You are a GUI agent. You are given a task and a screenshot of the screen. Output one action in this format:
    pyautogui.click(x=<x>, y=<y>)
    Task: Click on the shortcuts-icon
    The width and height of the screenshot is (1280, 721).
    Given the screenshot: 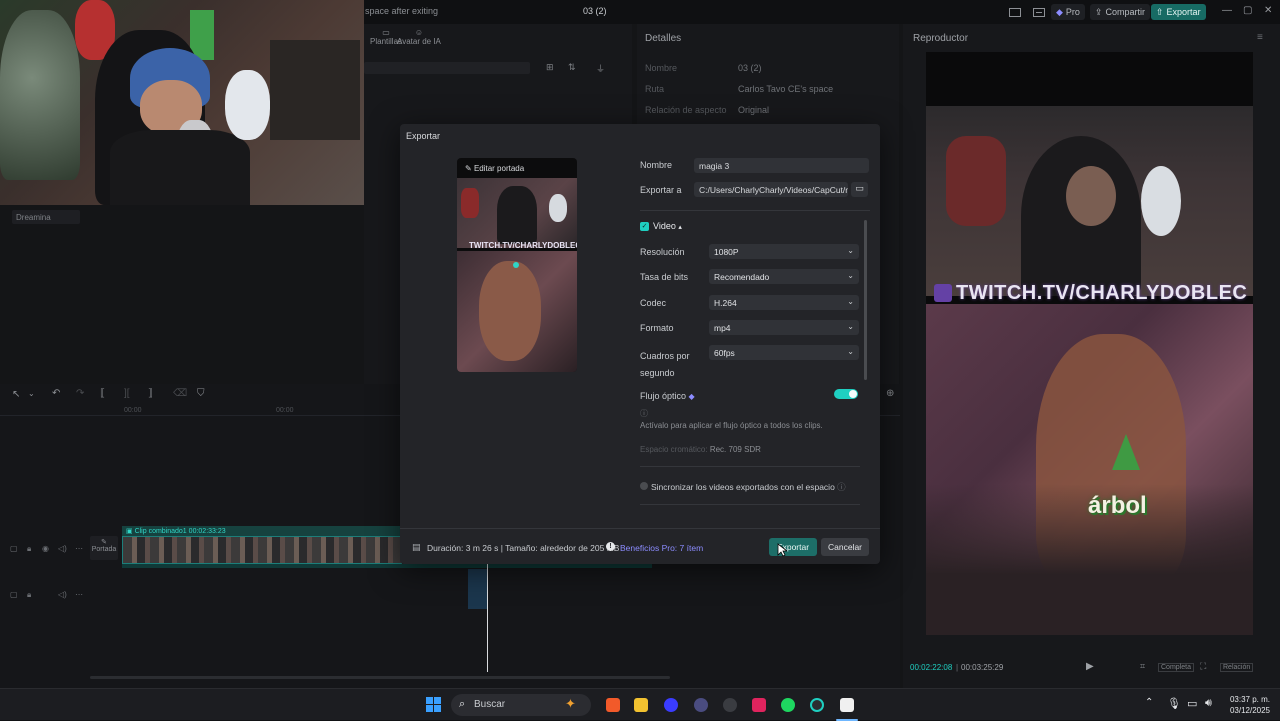 What is the action you would take?
    pyautogui.click(x=1039, y=12)
    